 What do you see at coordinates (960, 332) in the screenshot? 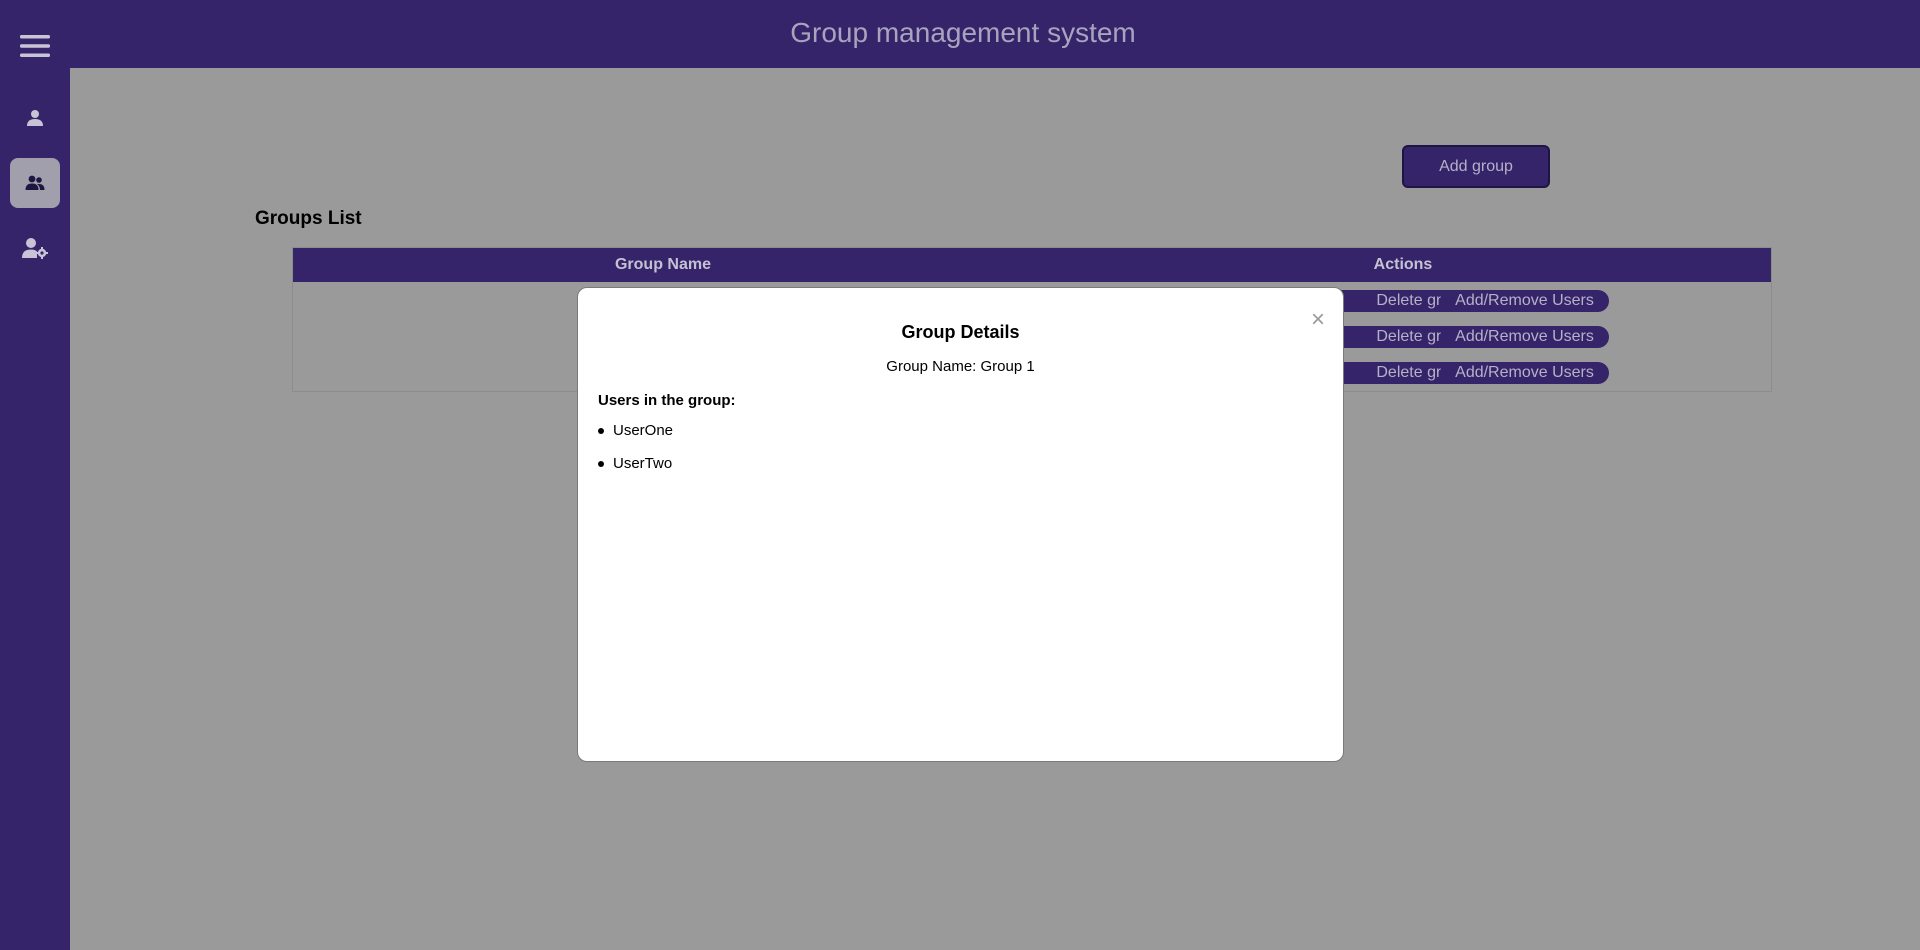
I see `modal-title: Group Details` at bounding box center [960, 332].